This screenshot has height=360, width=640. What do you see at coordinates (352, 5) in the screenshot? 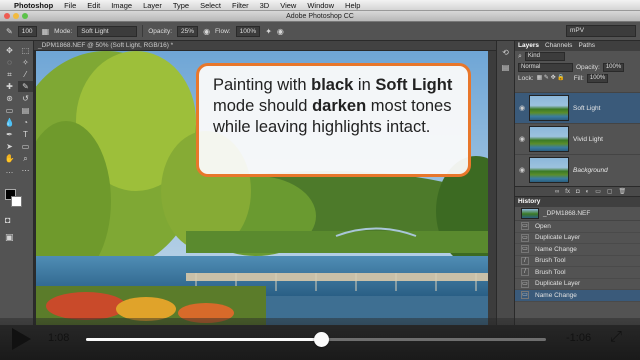
I see `menu-help: Help` at bounding box center [352, 5].